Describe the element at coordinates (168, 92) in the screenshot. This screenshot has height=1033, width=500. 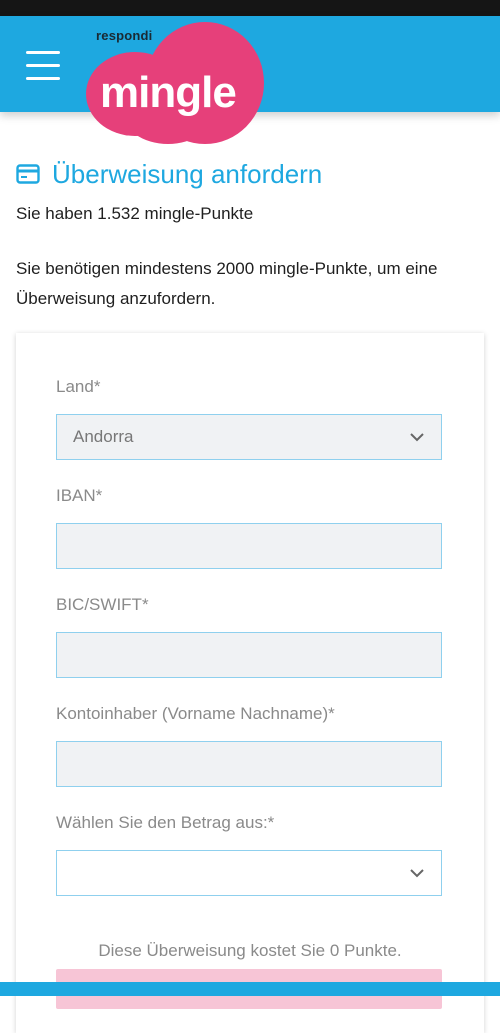
I see `logo-wordmark: mingle` at that location.